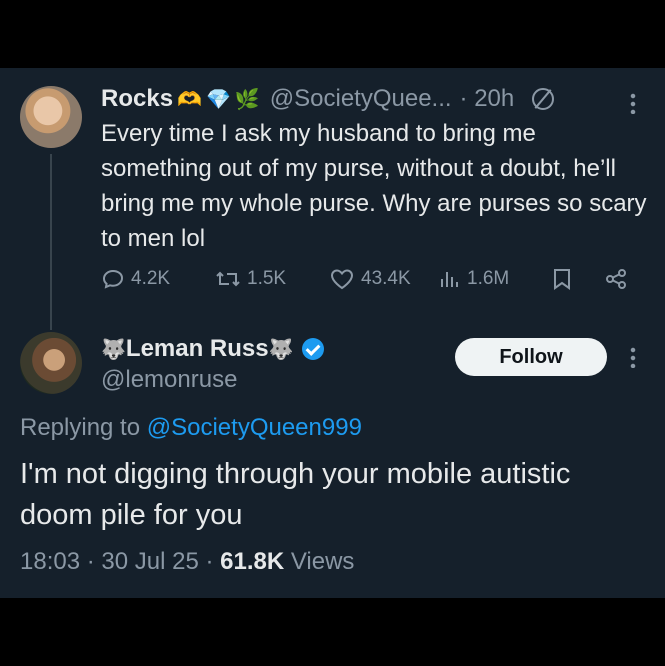 The height and width of the screenshot is (666, 665). I want to click on tweet-actions: 4.2K 1.5K 43.4K 1.6M, so click(371, 279).